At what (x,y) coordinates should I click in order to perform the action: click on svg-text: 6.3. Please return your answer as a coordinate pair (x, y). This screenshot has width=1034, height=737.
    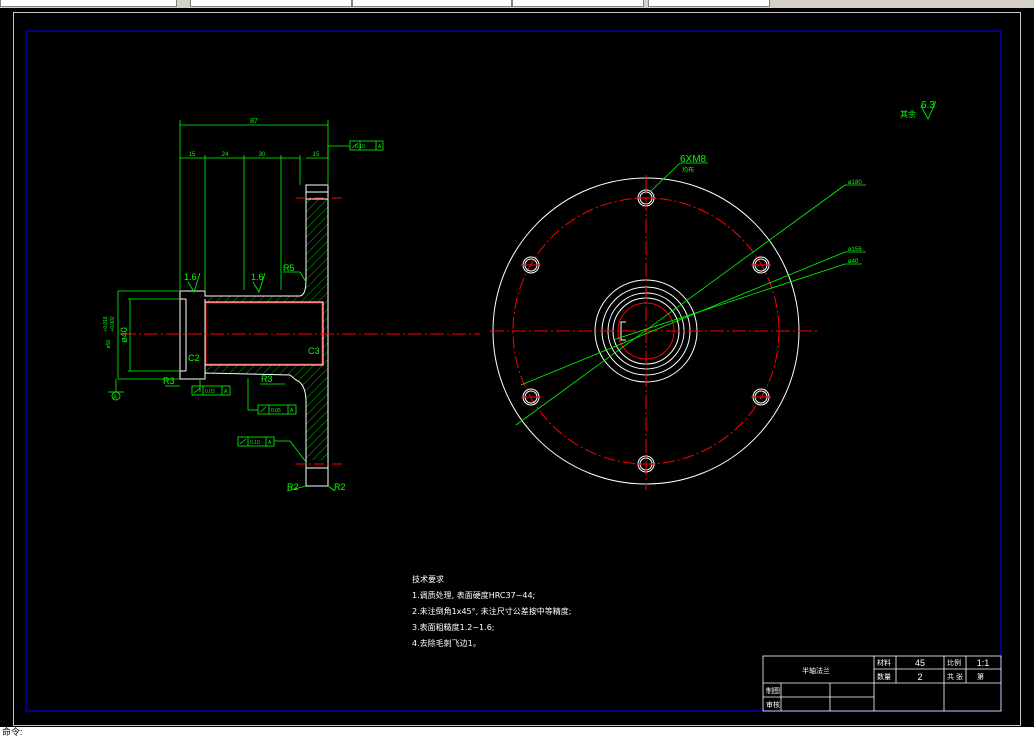
    Looking at the image, I should click on (928, 105).